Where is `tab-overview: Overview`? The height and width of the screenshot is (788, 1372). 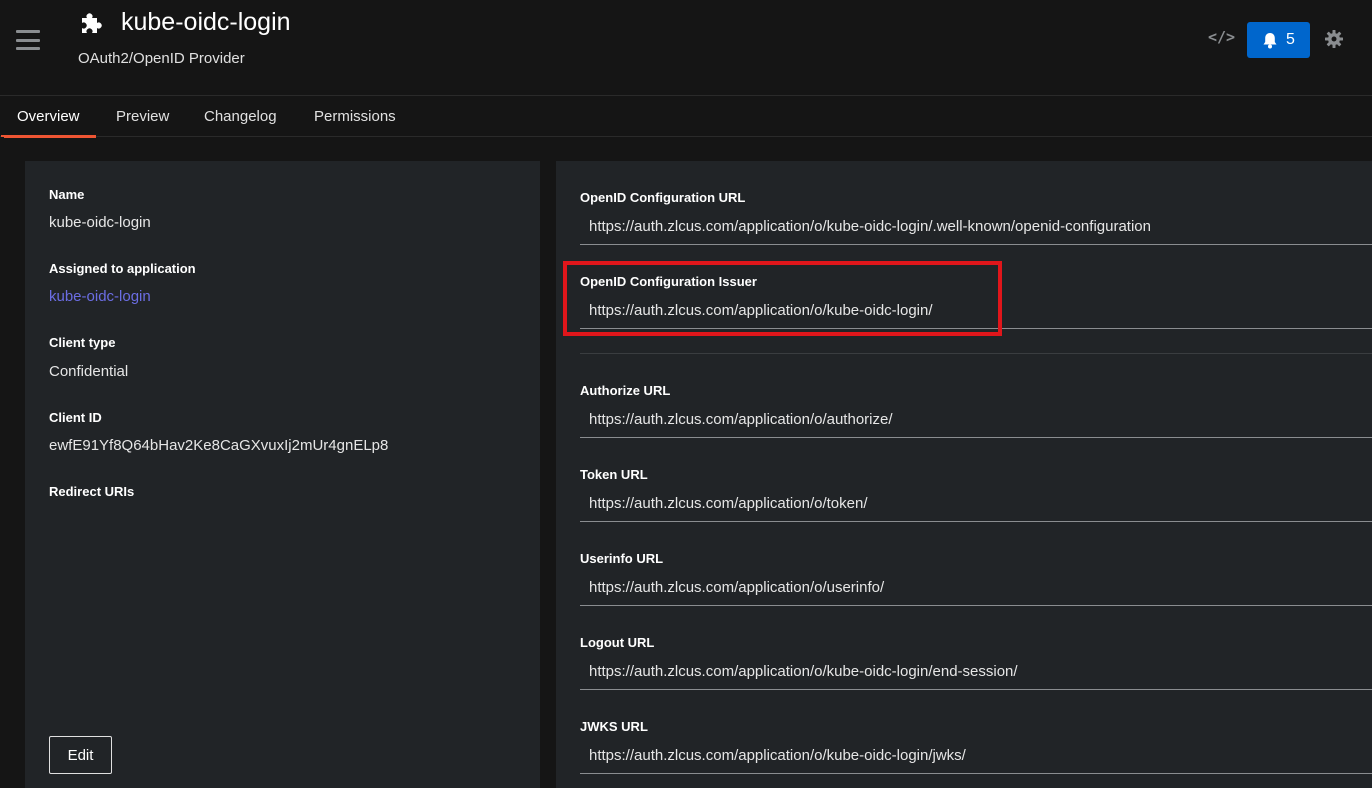
tab-overview: Overview is located at coordinates (48, 117).